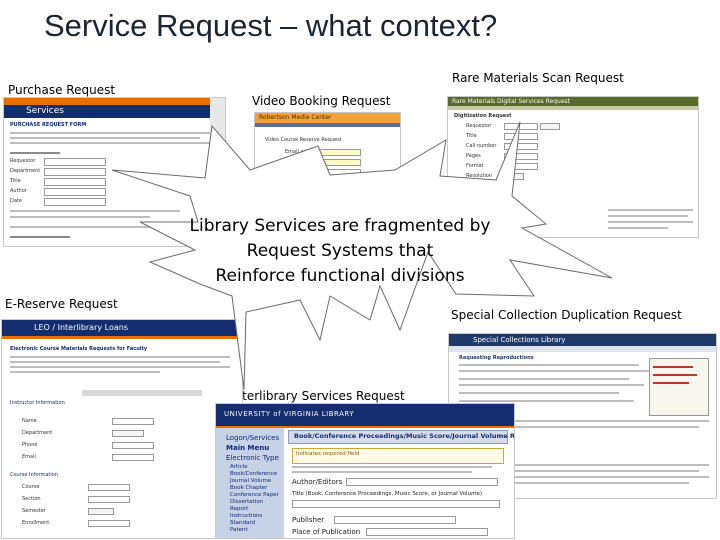  I want to click on message-line-1: Library Services are fragmented by, so click(340, 226).